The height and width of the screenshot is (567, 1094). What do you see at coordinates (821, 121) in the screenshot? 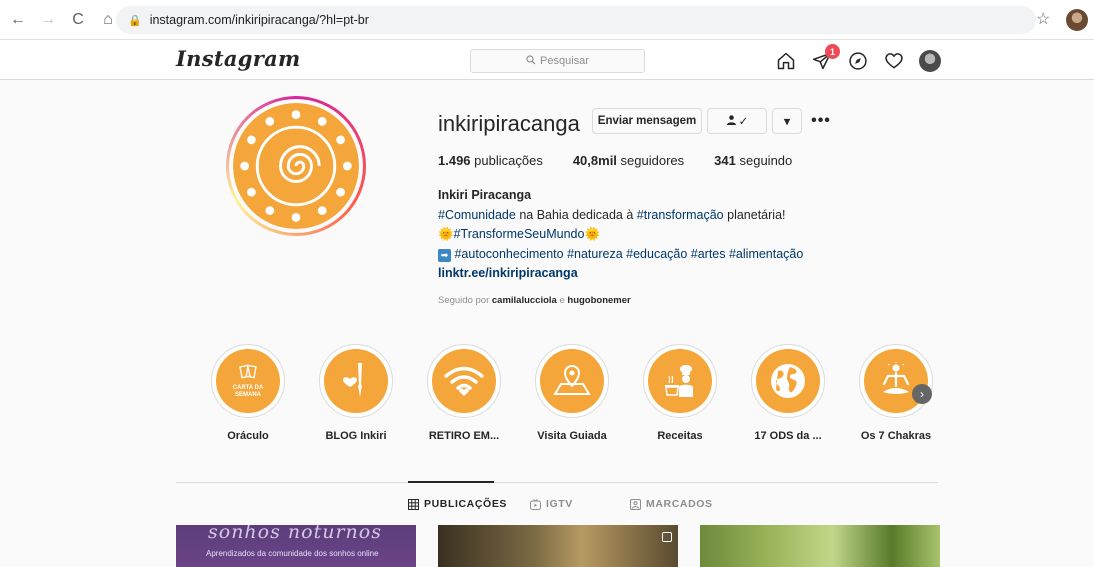
I see `more-options-icon: •••` at bounding box center [821, 121].